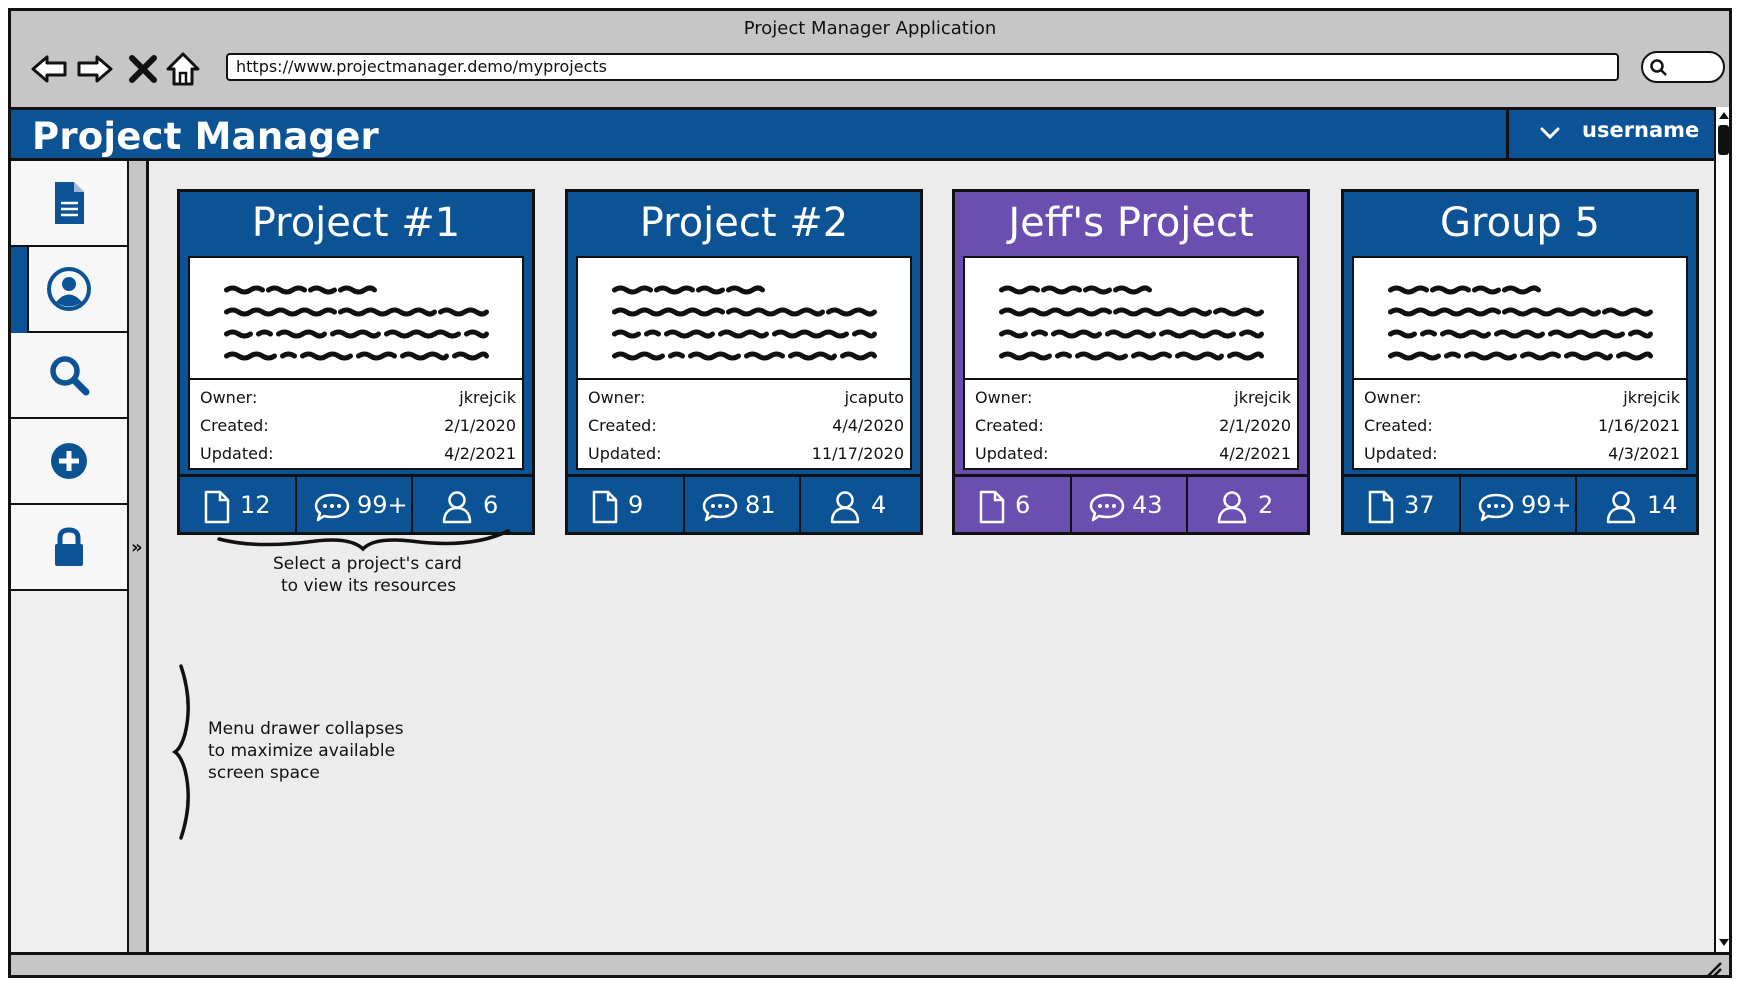 The height and width of the screenshot is (981, 1739). What do you see at coordinates (367, 564) in the screenshot?
I see `card-hint-line: Select a project's card` at bounding box center [367, 564].